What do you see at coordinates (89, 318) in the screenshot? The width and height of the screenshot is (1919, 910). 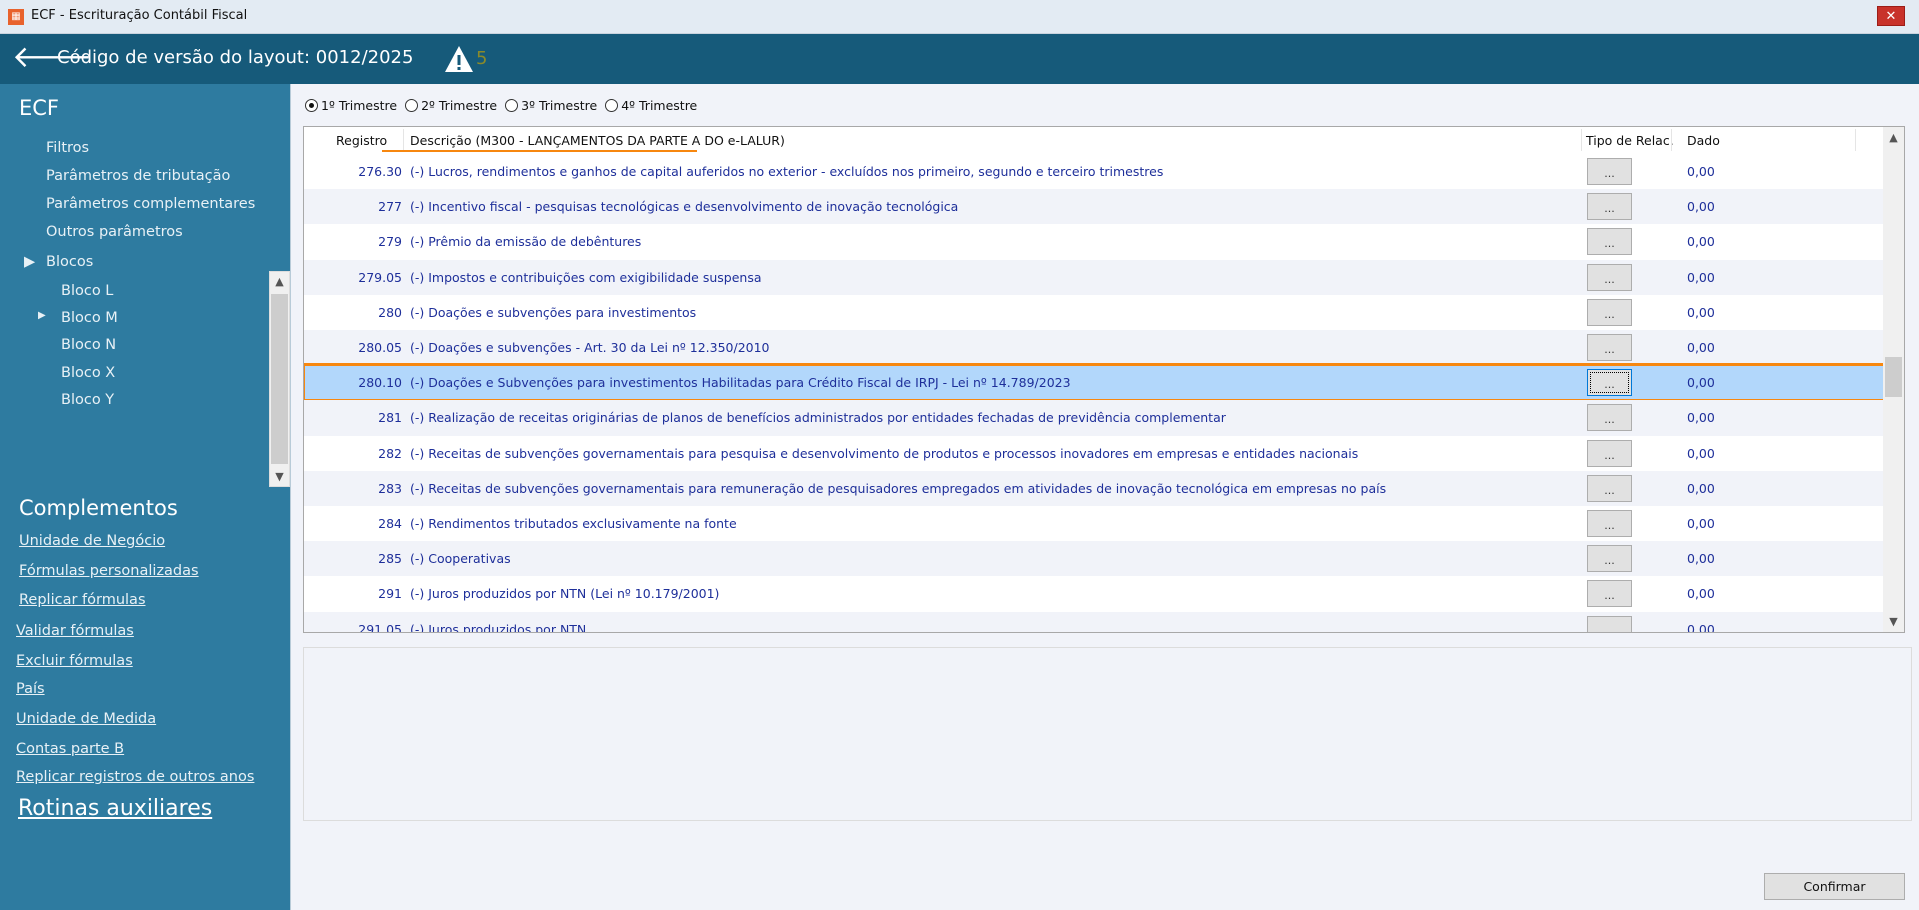 I see `sidebar-item-bloco-m: Bloco M` at bounding box center [89, 318].